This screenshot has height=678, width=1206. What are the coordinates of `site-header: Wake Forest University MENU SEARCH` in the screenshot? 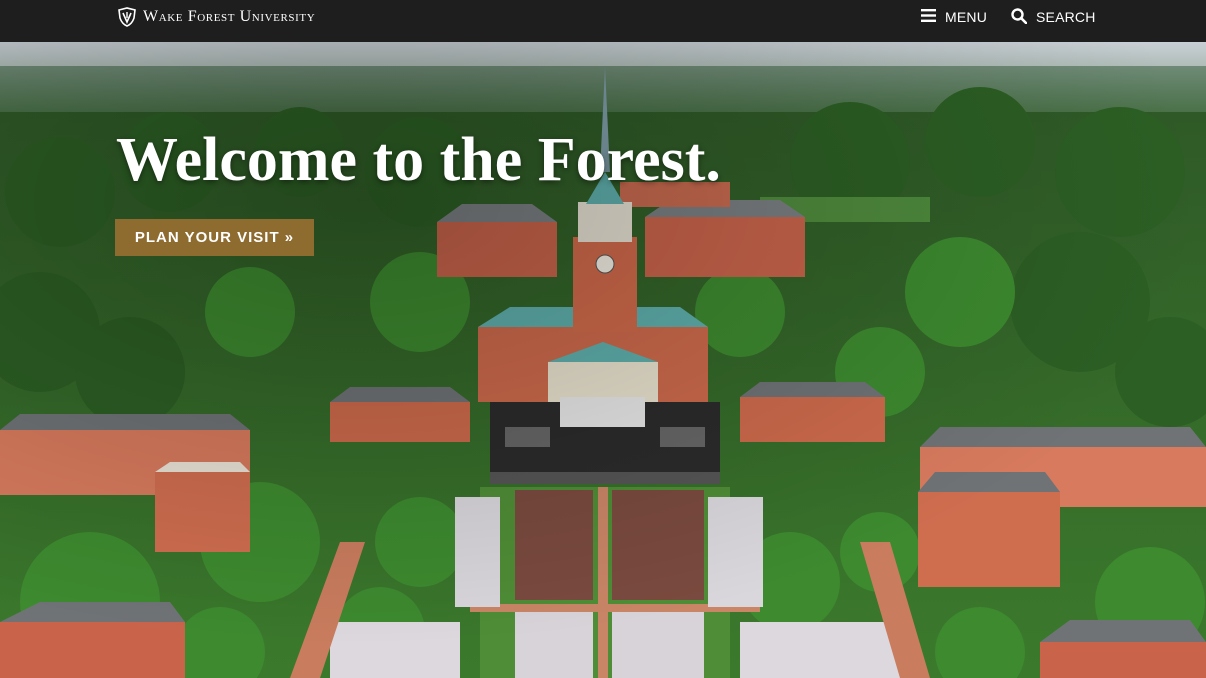 It's located at (603, 21).